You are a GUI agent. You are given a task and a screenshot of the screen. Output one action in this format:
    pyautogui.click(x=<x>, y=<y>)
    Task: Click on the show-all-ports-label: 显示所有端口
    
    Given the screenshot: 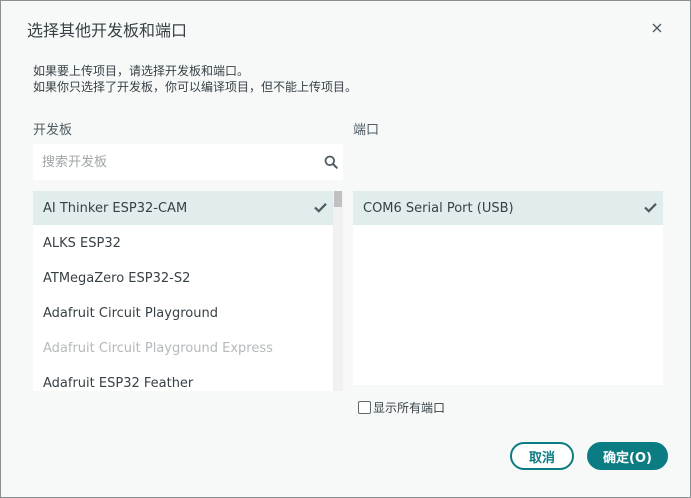 What is the action you would take?
    pyautogui.click(x=409, y=407)
    